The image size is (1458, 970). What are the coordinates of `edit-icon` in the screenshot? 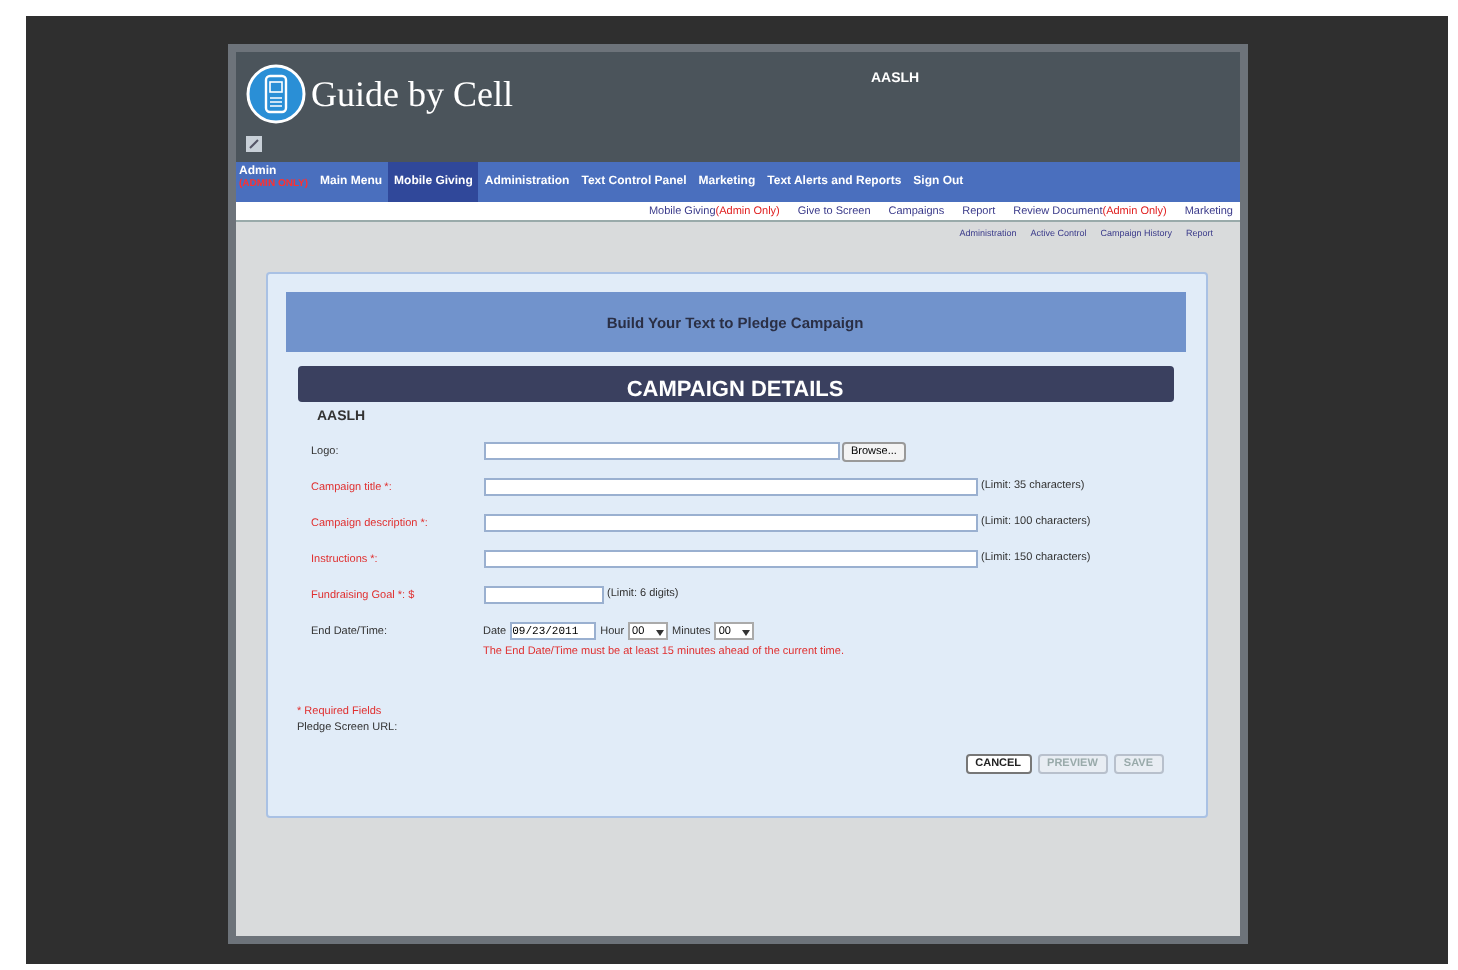 It's located at (253, 144).